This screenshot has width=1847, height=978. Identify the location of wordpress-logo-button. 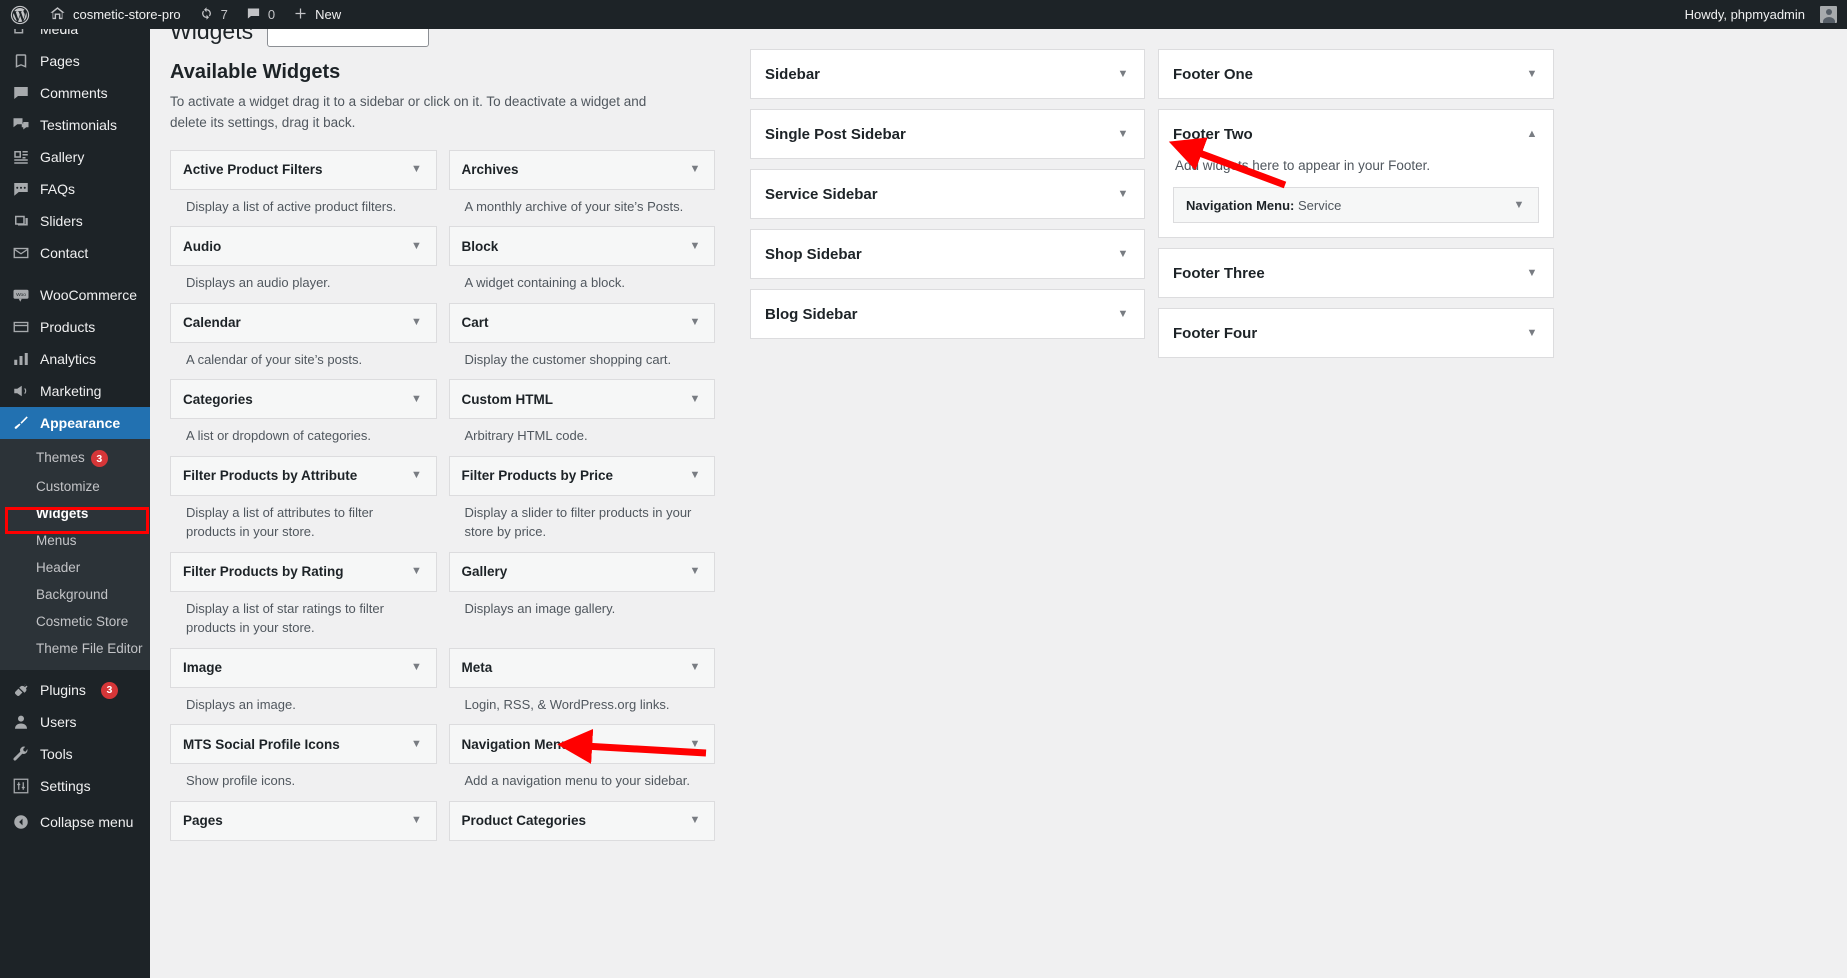
(20, 14).